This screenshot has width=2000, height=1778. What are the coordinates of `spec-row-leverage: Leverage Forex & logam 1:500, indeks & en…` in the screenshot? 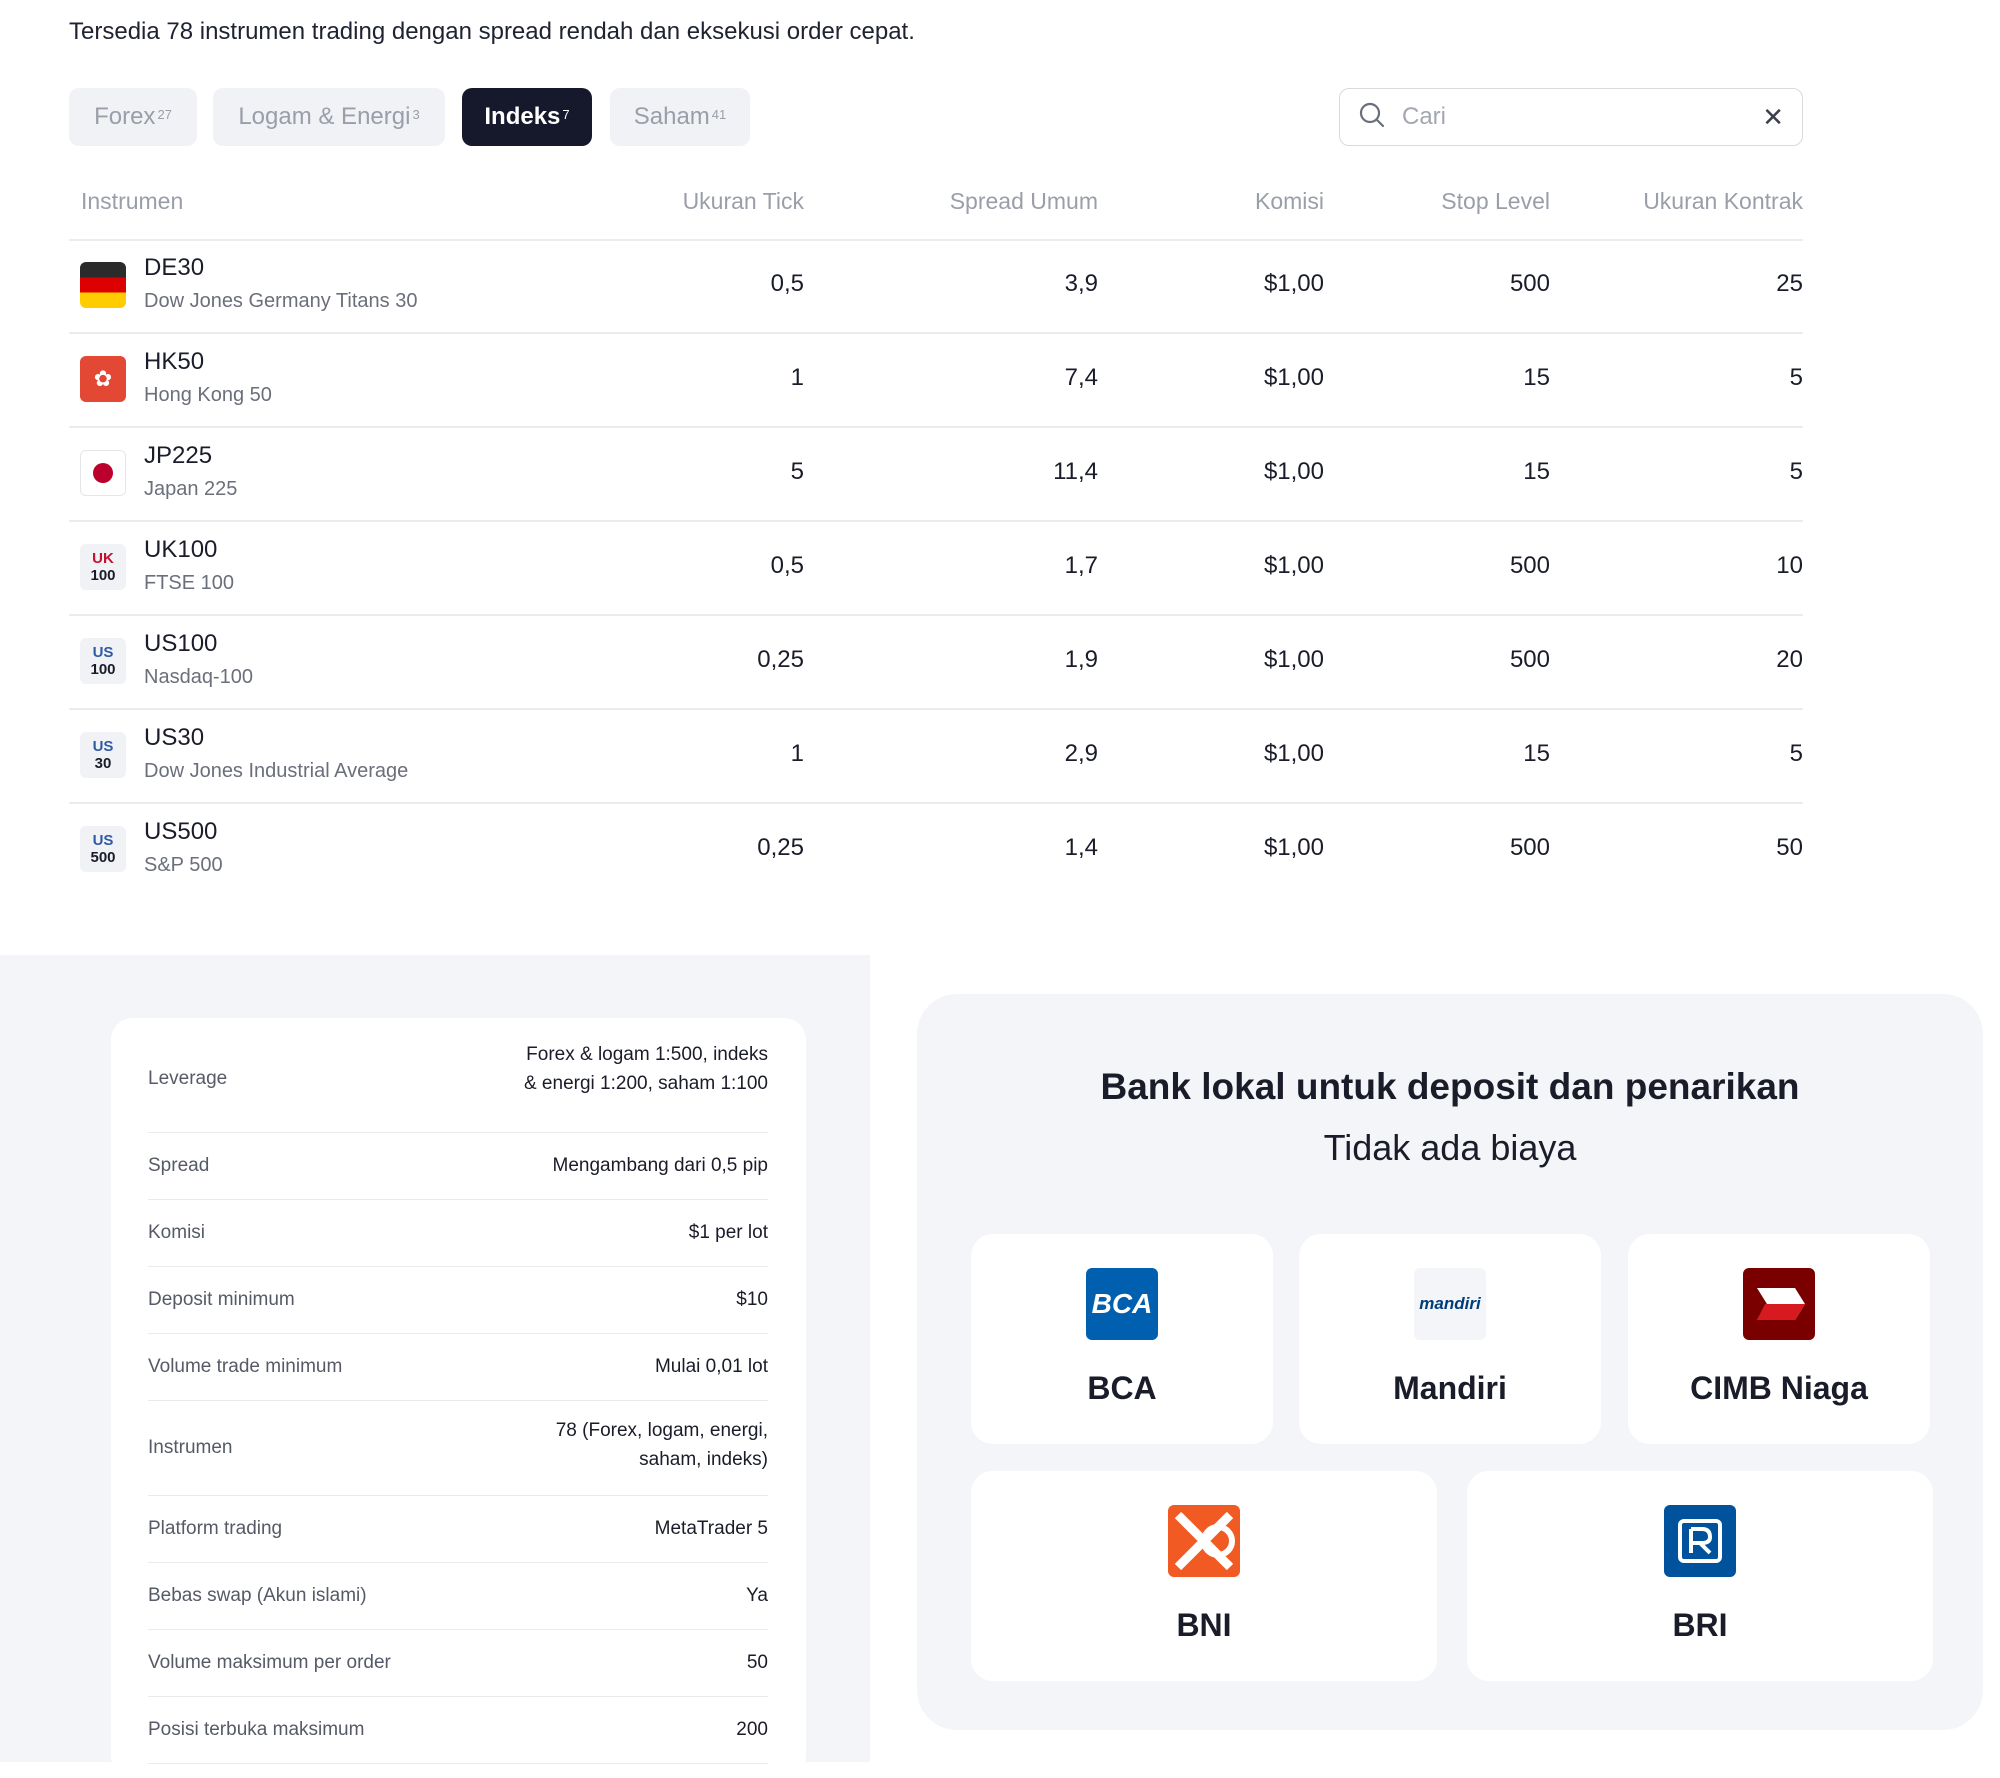 It's located at (458, 1075).